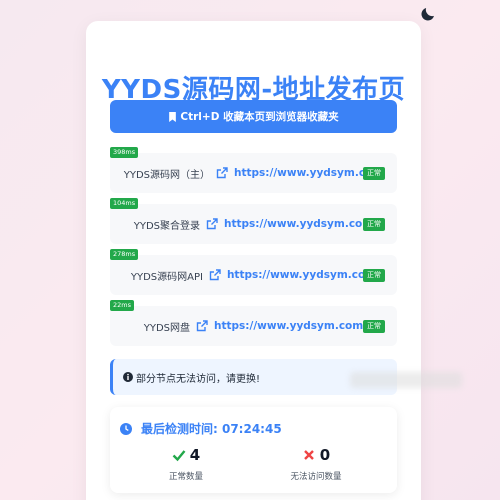 Image resolution: width=500 pixels, height=500 pixels. I want to click on check-icon, so click(179, 456).